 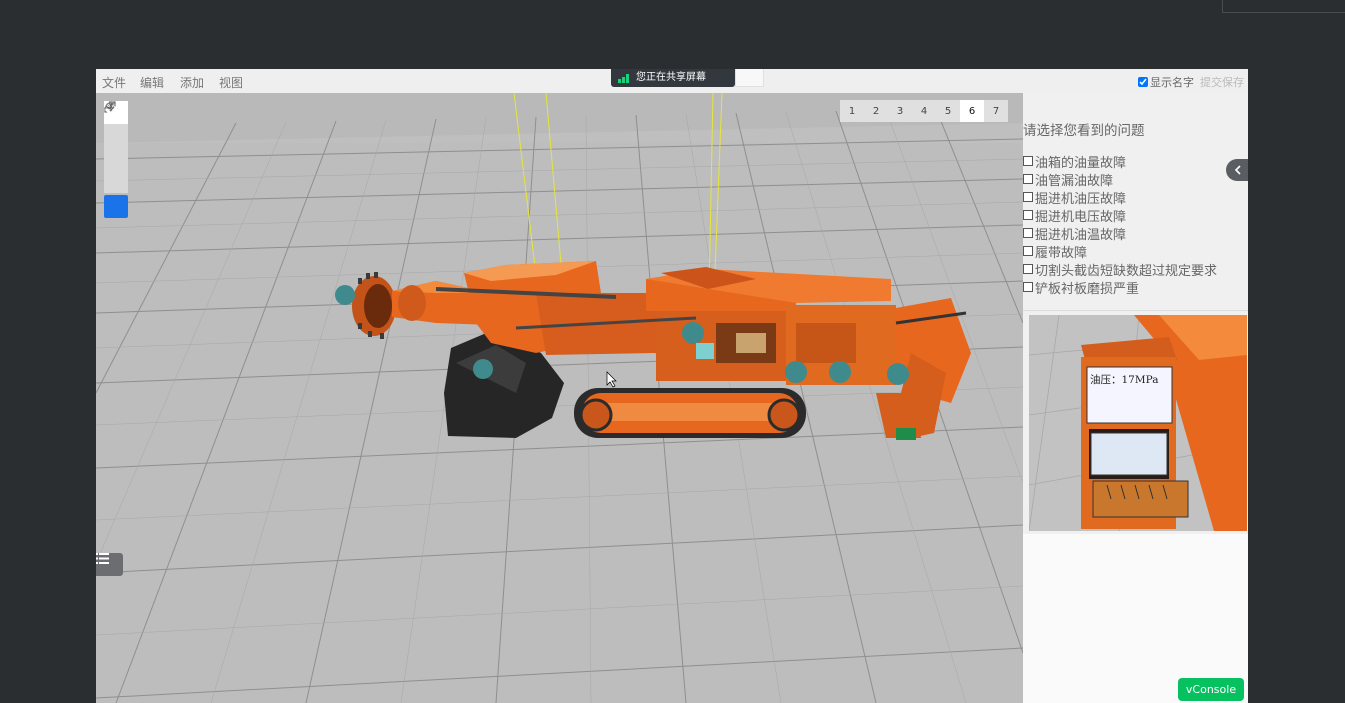 I want to click on page-tabs: 1 2 3 4 5 6 7, so click(x=924, y=111).